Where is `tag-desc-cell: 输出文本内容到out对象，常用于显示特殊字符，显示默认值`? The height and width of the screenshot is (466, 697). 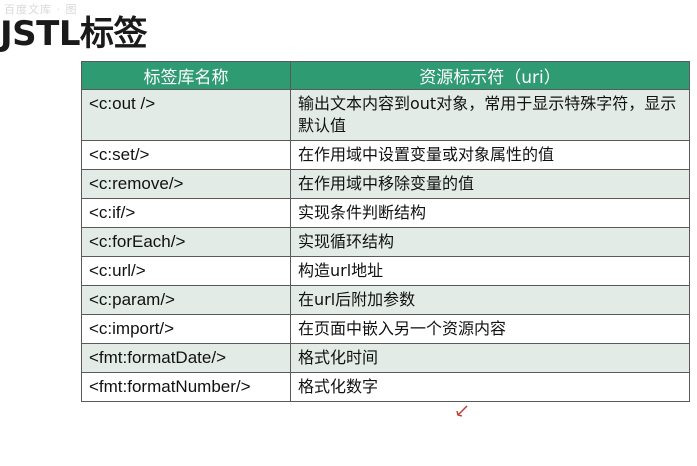 tag-desc-cell: 输出文本内容到out对象，常用于显示特殊字符，显示默认值 is located at coordinates (490, 115).